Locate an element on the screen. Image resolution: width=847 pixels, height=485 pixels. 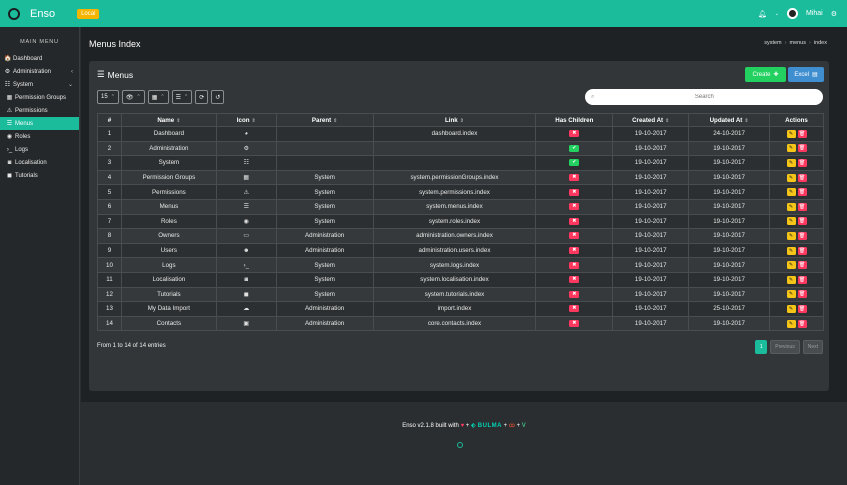
cell-updated-at: 24-10-2017 is located at coordinates (729, 134).